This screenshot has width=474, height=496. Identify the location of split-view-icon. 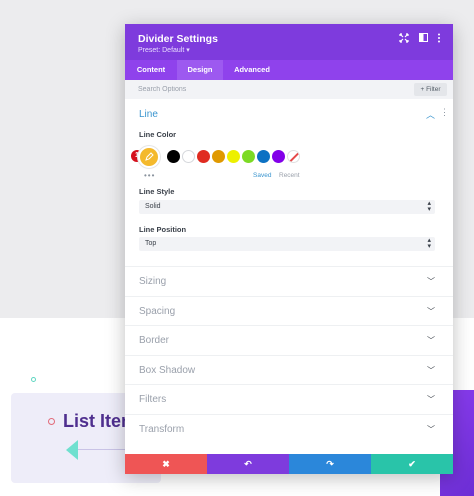
(423, 39).